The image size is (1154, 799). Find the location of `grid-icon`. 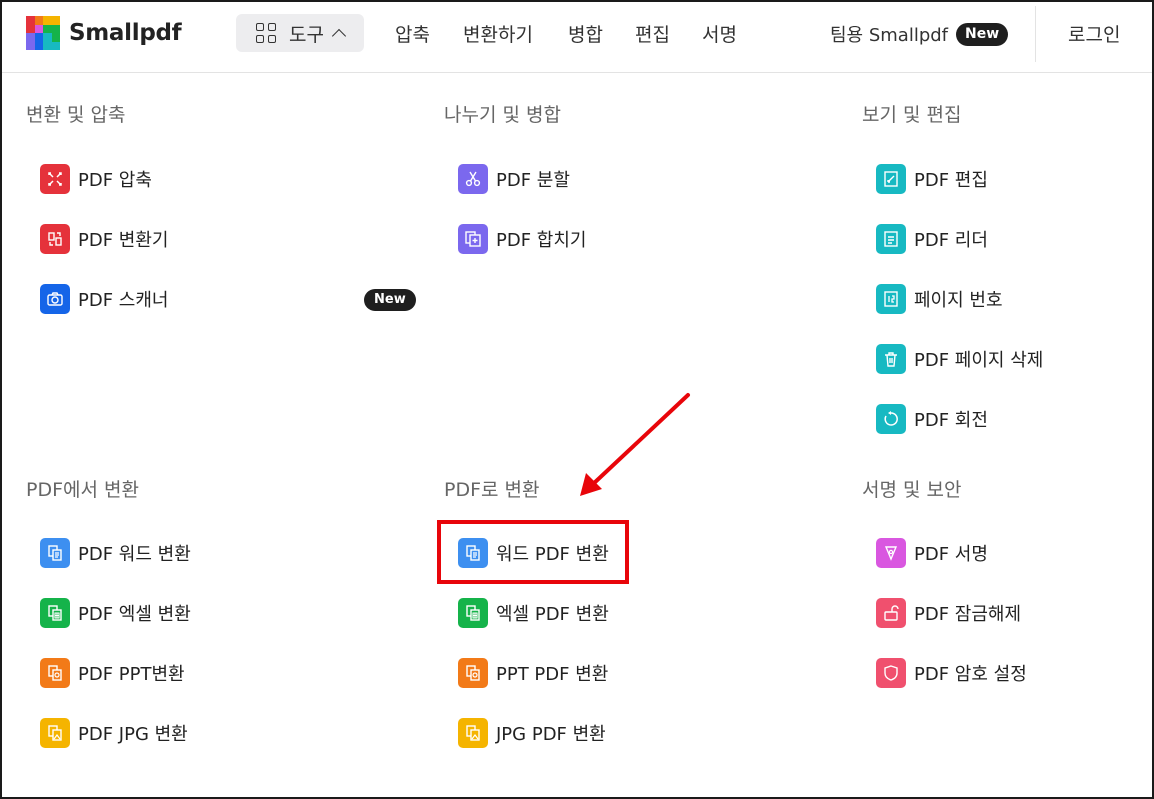

grid-icon is located at coordinates (266, 33).